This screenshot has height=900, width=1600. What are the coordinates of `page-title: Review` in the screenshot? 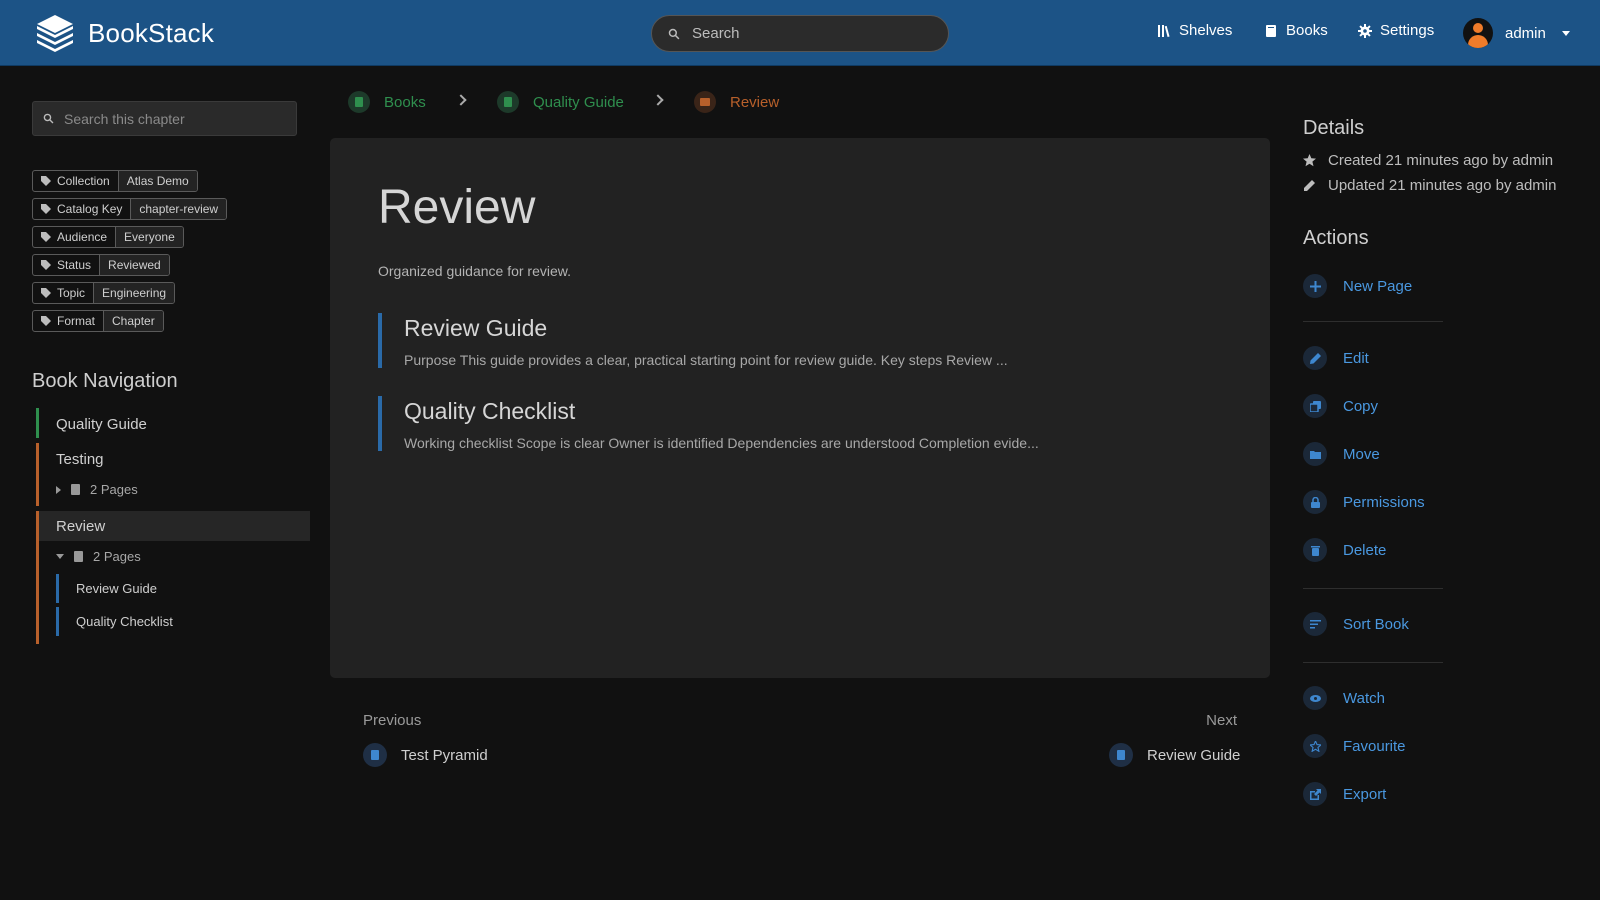 It's located at (457, 207).